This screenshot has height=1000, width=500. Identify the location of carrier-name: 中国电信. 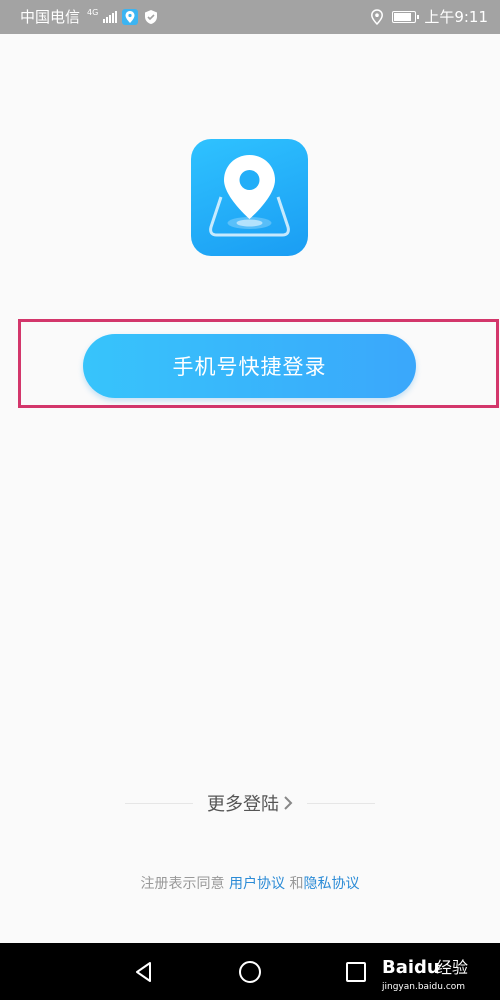
(50, 17).